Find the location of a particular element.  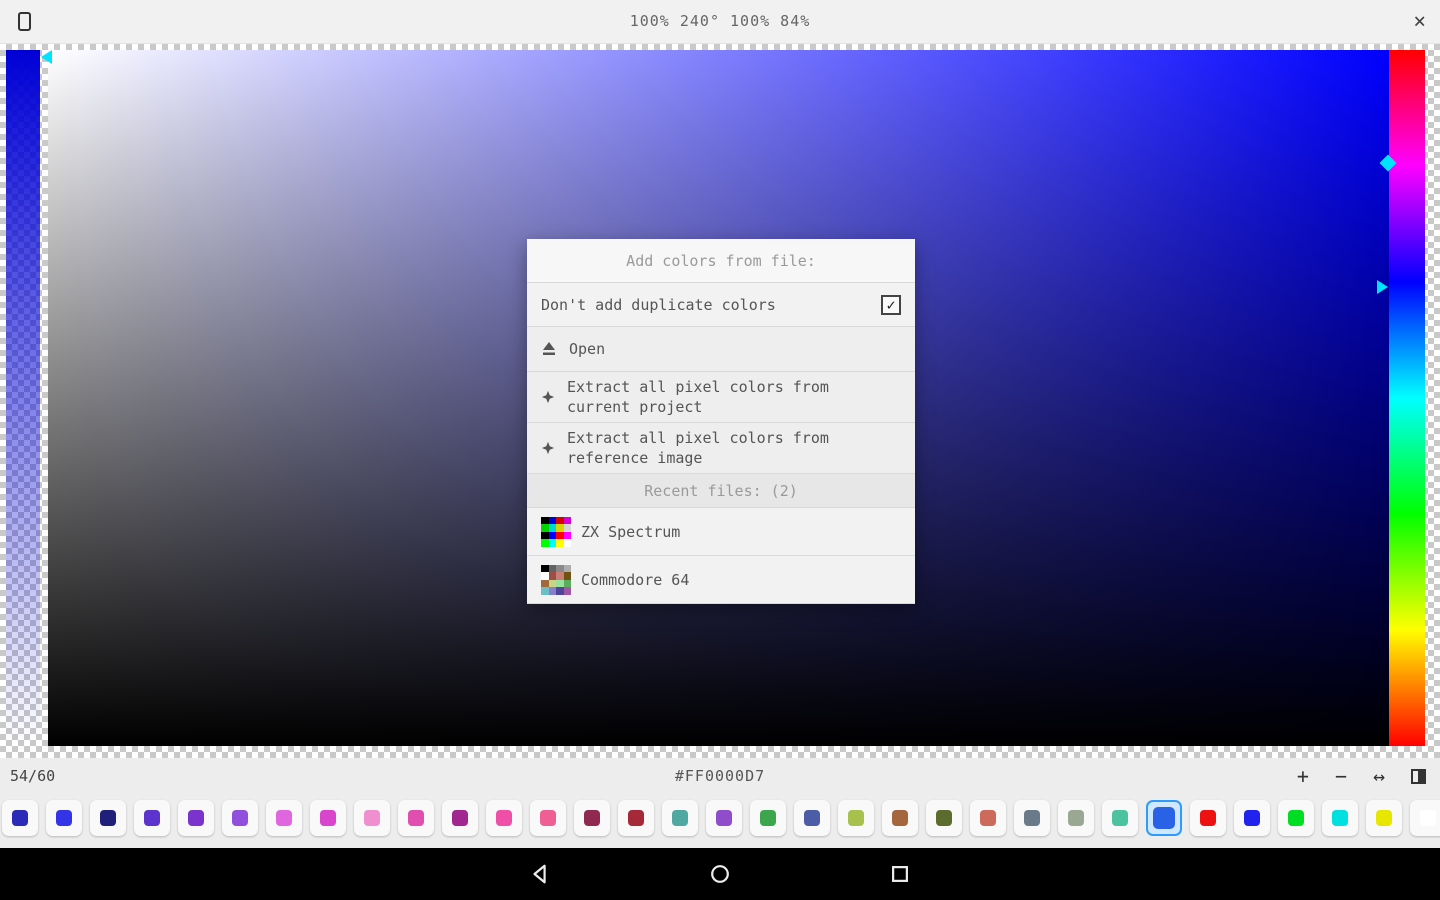

close-icon: × is located at coordinates (1419, 21).